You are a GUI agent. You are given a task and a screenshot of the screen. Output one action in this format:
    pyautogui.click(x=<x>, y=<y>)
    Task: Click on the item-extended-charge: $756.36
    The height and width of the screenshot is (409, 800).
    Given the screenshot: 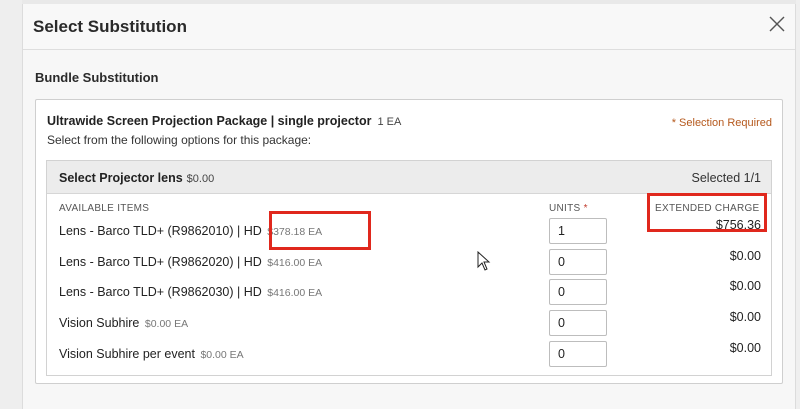 What is the action you would take?
    pyautogui.click(x=738, y=225)
    